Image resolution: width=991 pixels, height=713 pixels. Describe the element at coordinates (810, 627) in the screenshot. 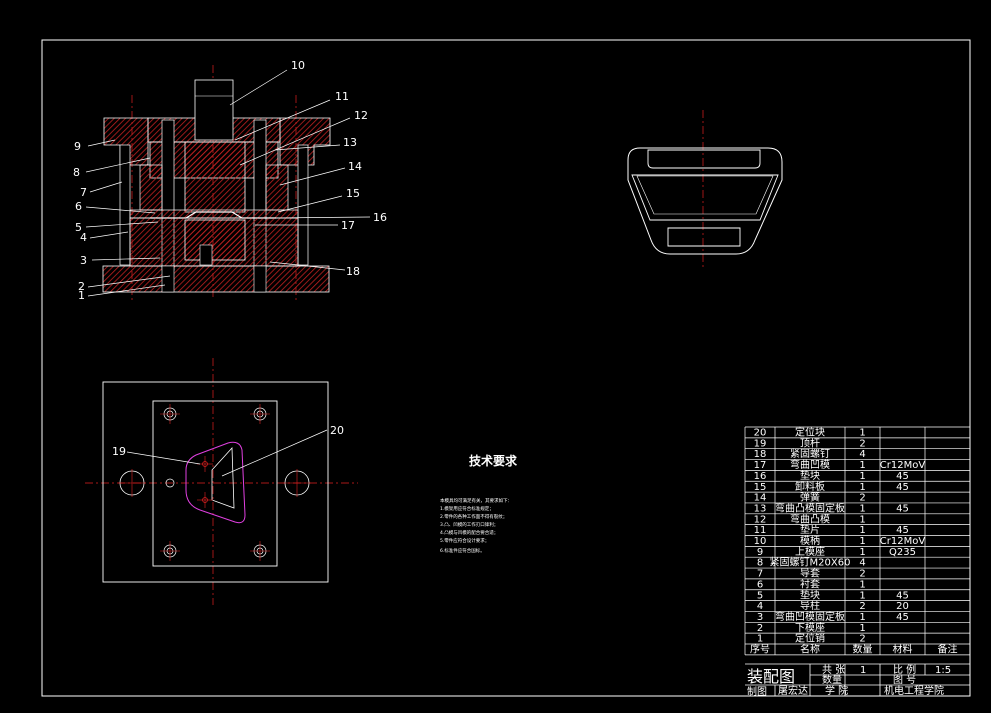

I see `bom-row-name: 下模座` at that location.